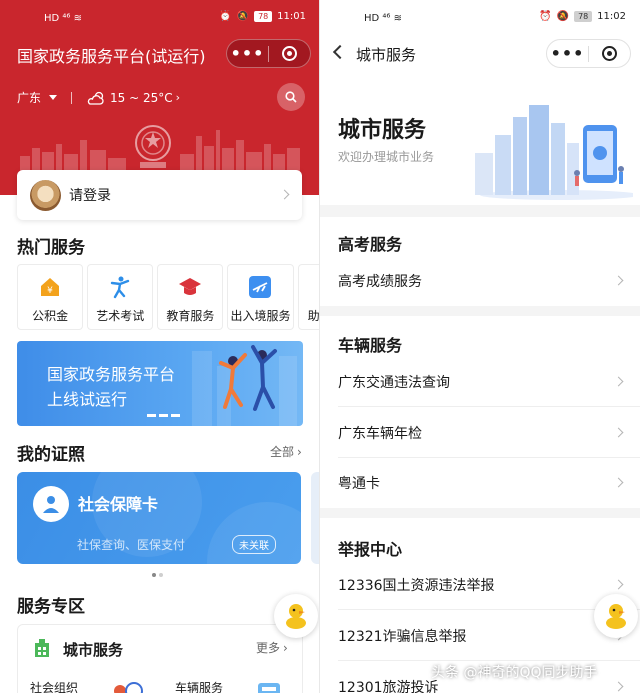  What do you see at coordinates (269, 688) in the screenshot?
I see `vehicle-icon` at bounding box center [269, 688].